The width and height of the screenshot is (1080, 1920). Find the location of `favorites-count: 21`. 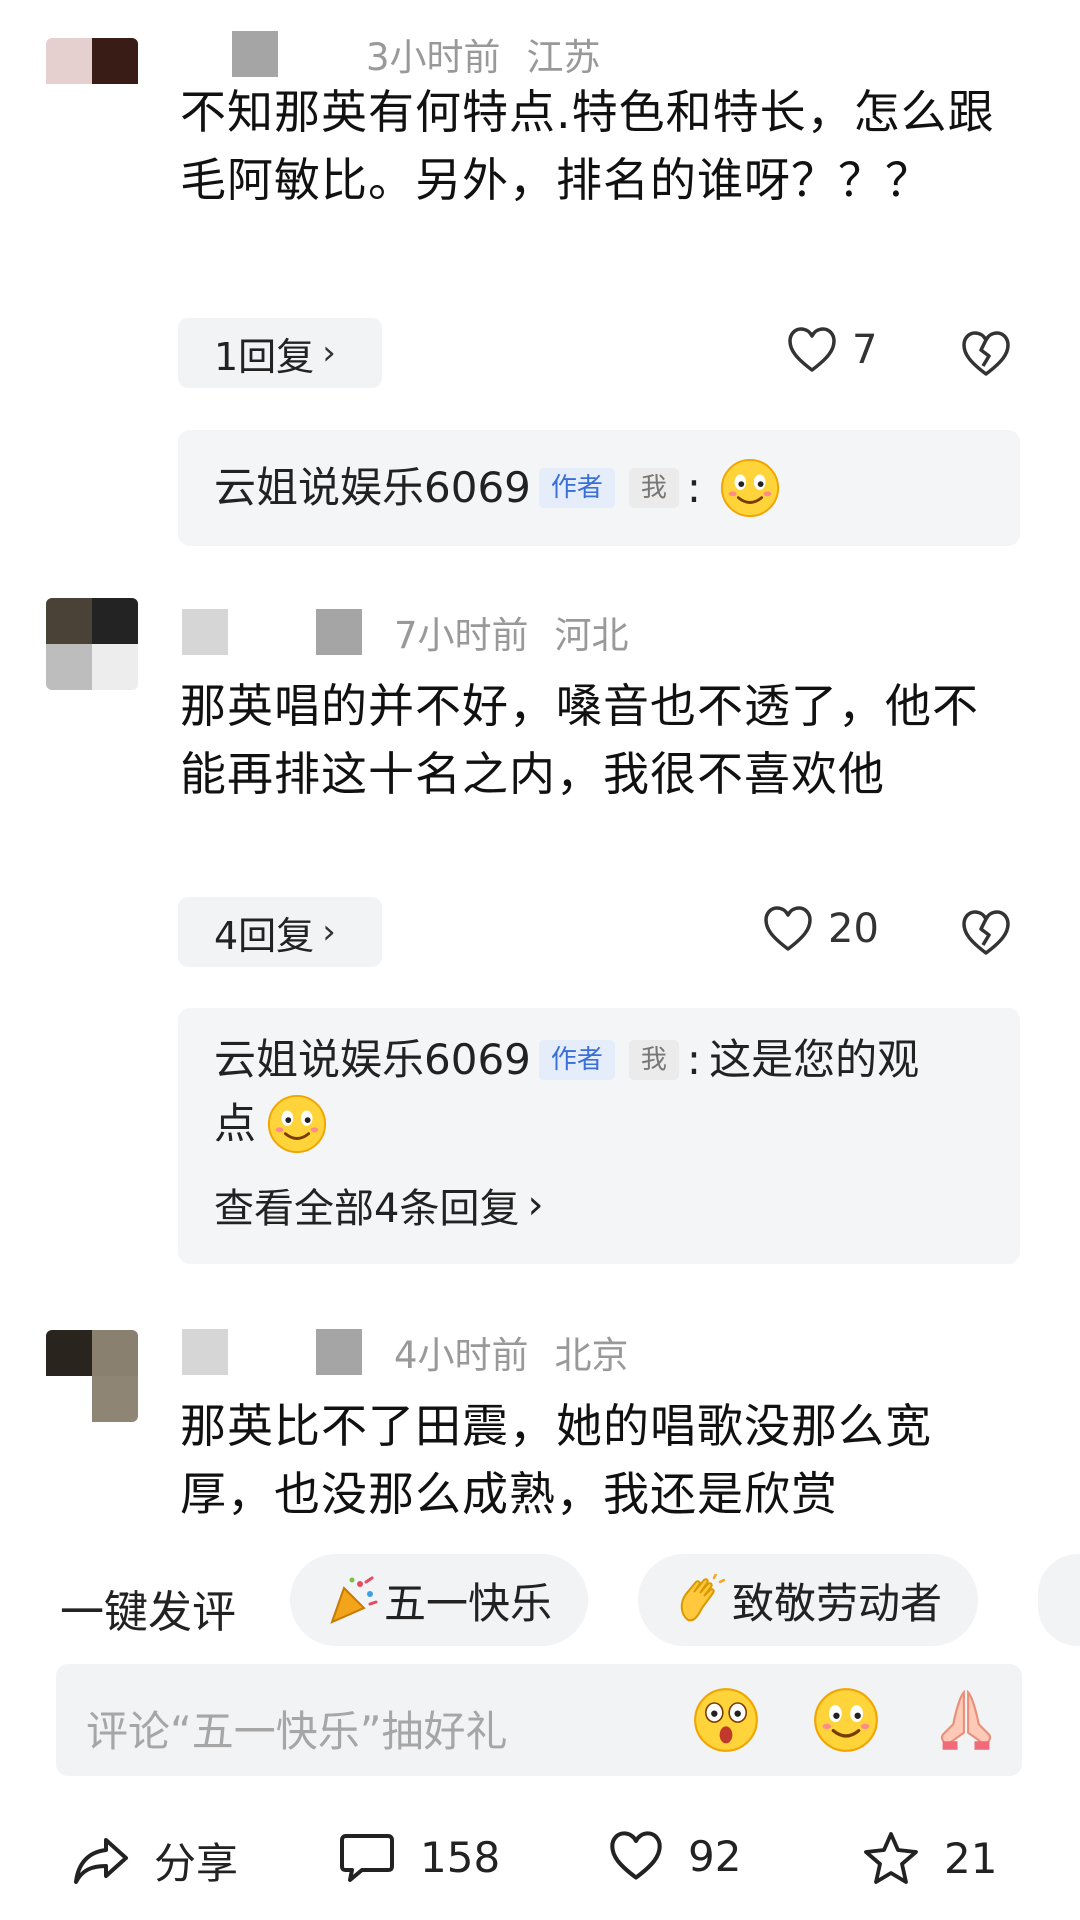

favorites-count: 21 is located at coordinates (971, 1858).